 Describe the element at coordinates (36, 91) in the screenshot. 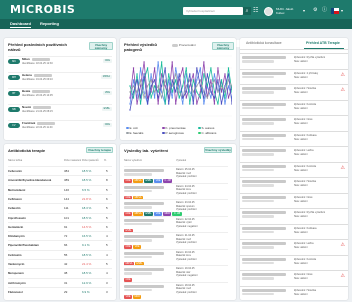

I see `patient-name: Beata` at that location.